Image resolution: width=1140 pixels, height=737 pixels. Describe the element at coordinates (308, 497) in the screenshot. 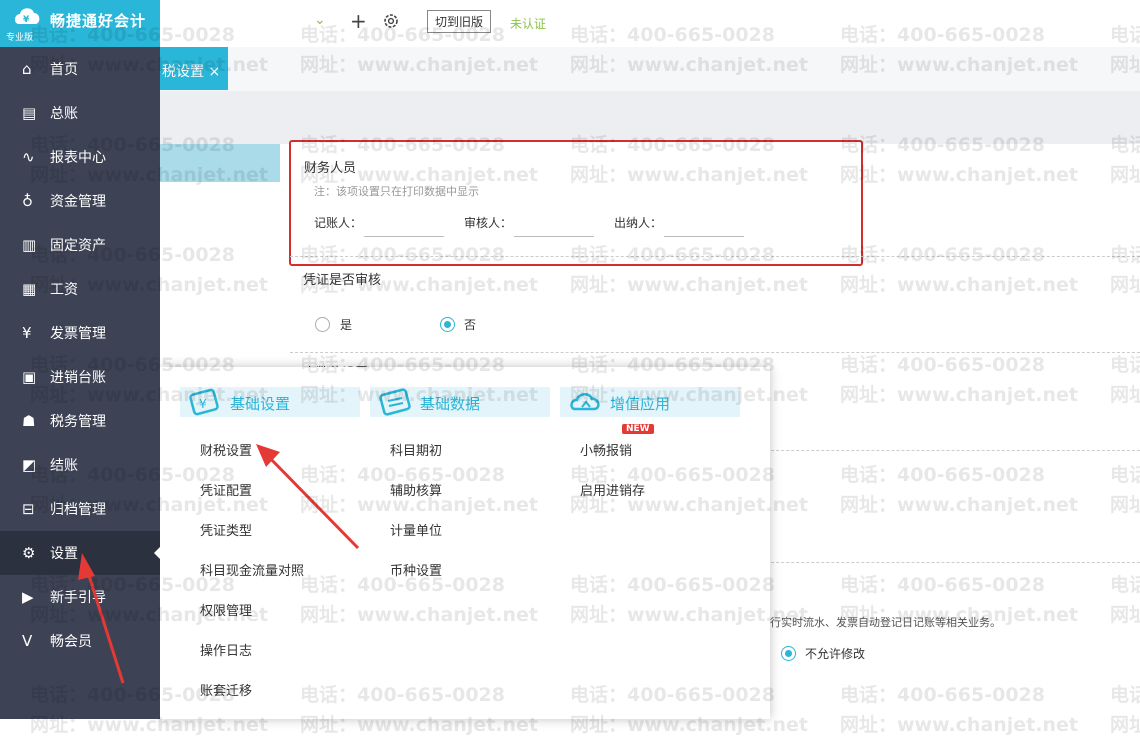

I see `annotation-arrow-to-menu` at that location.